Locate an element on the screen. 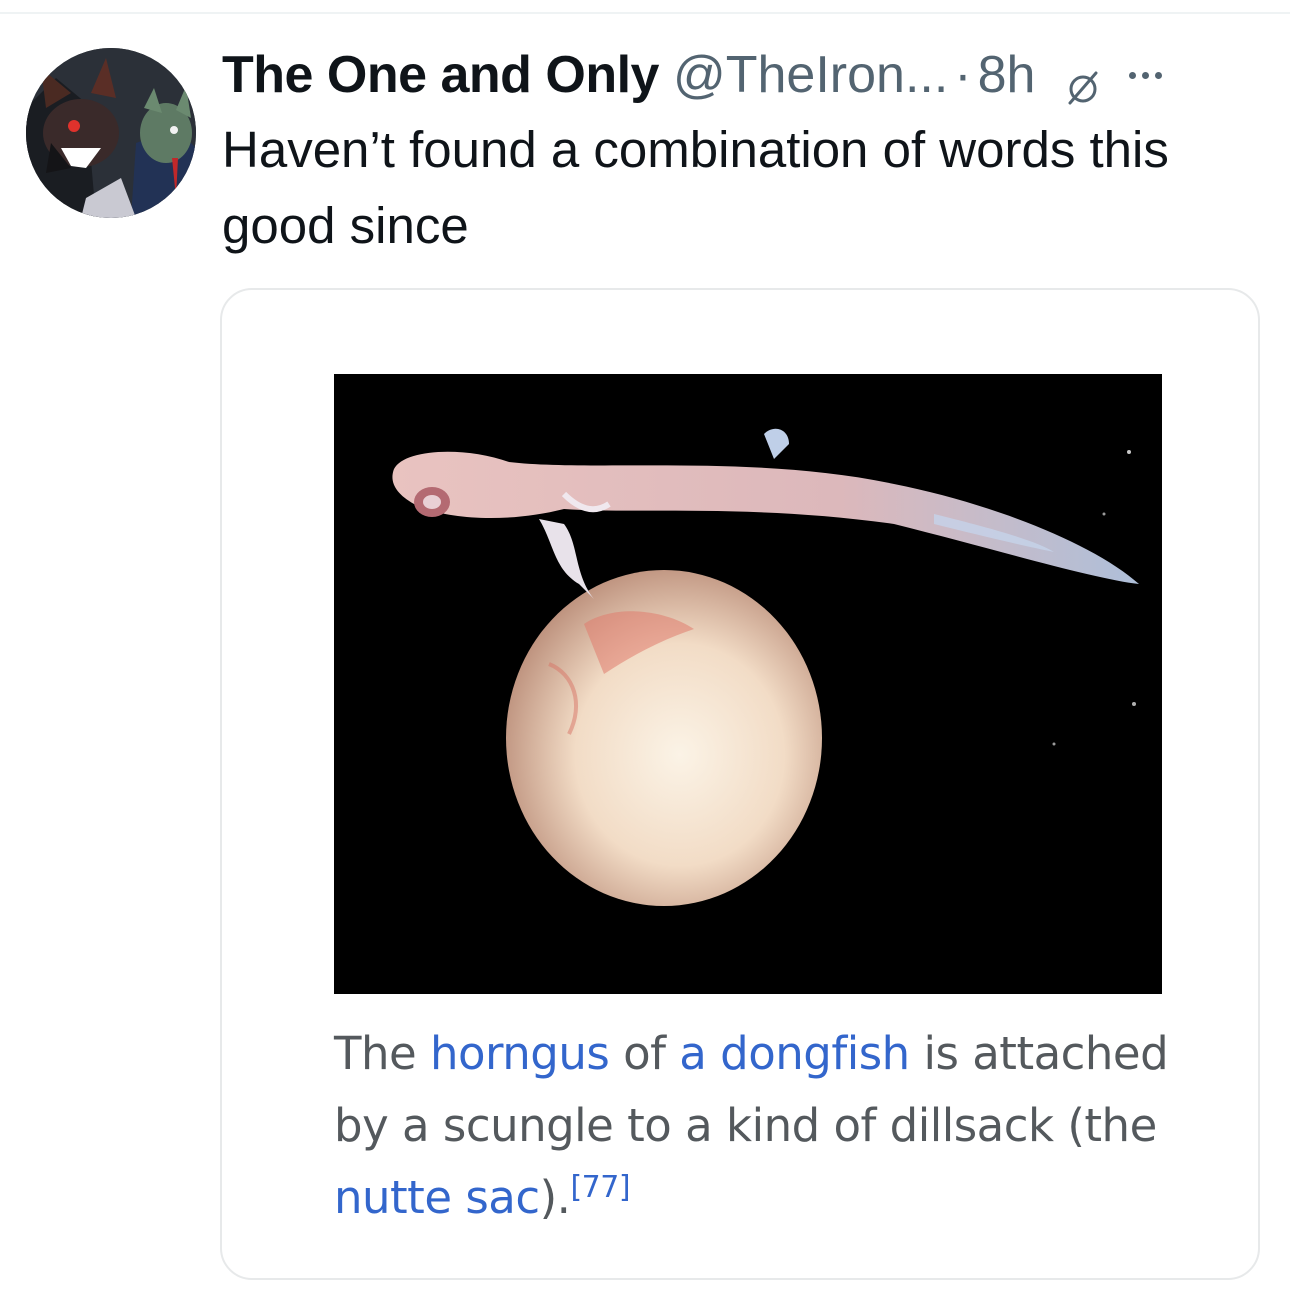 The image size is (1290, 1298). caption-reference: [77] is located at coordinates (600, 1187).